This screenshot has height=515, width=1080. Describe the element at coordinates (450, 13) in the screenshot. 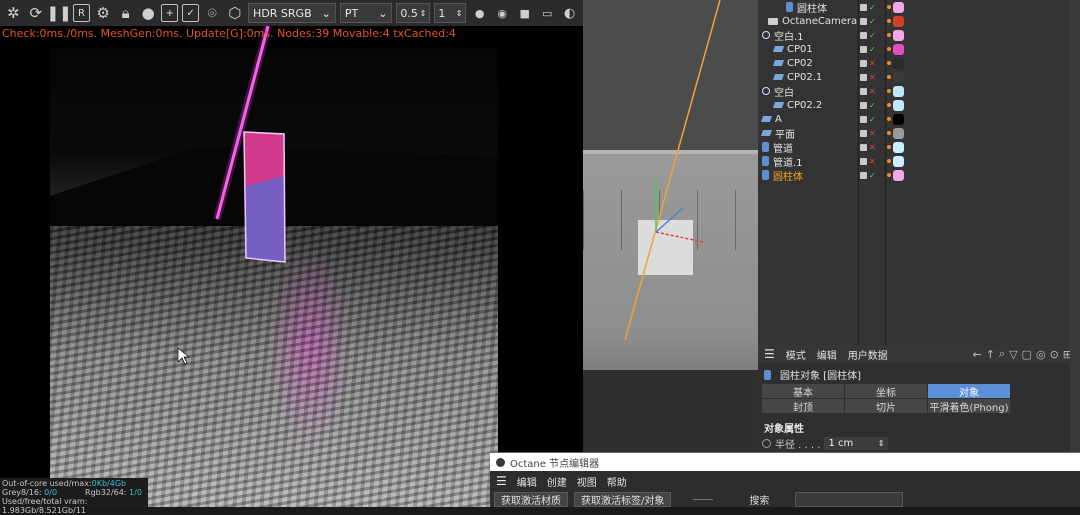

I see `value2-stepper: 1 ⇕` at that location.